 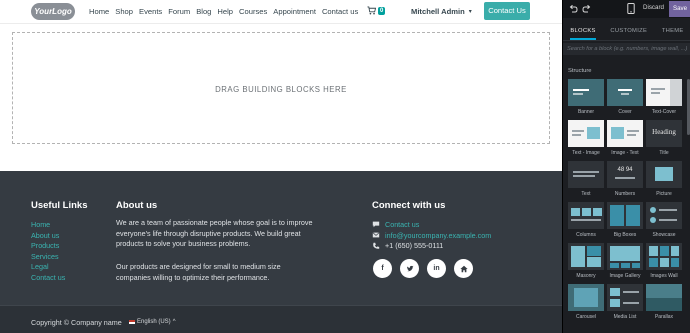 I want to click on nav-item-courses: Courses, so click(x=253, y=11).